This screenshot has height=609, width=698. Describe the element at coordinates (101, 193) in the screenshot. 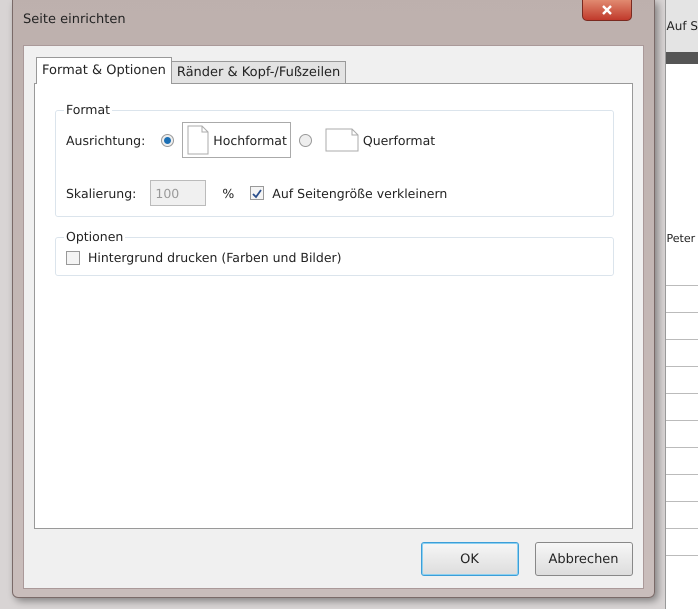

I see `scaling-label: Skalierung:` at that location.